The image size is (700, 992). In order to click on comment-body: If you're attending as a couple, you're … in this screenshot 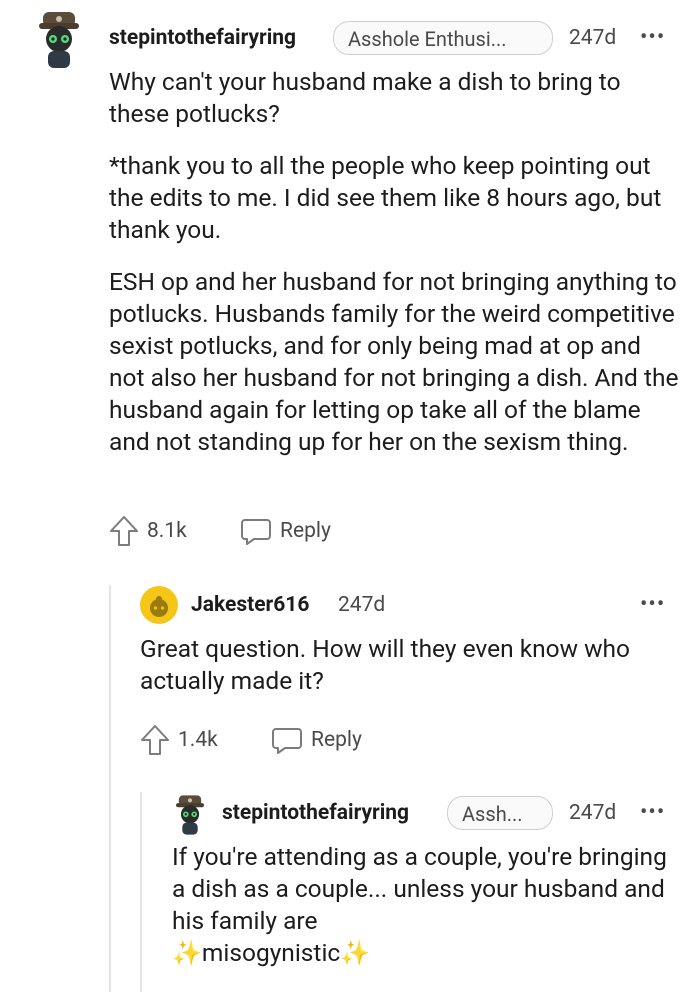, I will do `click(422, 905)`.